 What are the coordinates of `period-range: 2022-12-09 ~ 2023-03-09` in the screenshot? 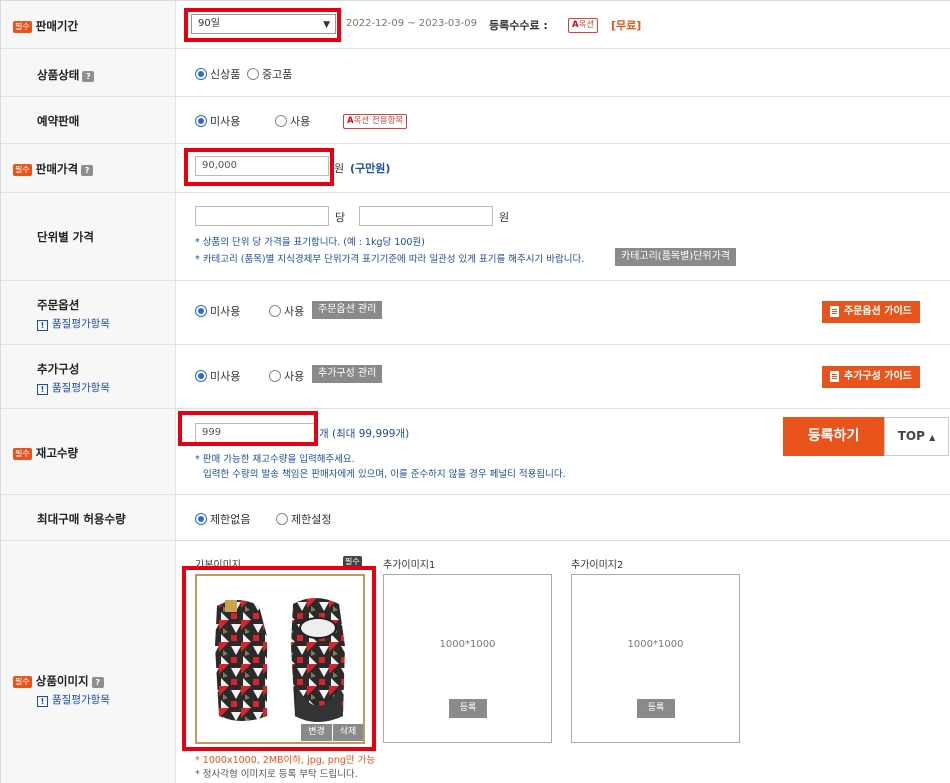 It's located at (411, 23).